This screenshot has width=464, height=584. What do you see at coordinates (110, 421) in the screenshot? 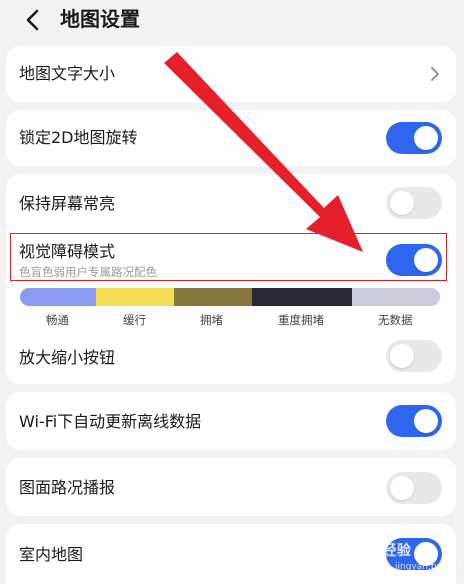
I see `setting-label: Wi-Fi下自动更新离线数据` at bounding box center [110, 421].